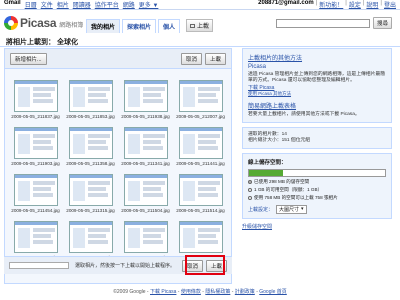  I want to click on footer-link-privacy: 隱私權政策, so click(217, 292).